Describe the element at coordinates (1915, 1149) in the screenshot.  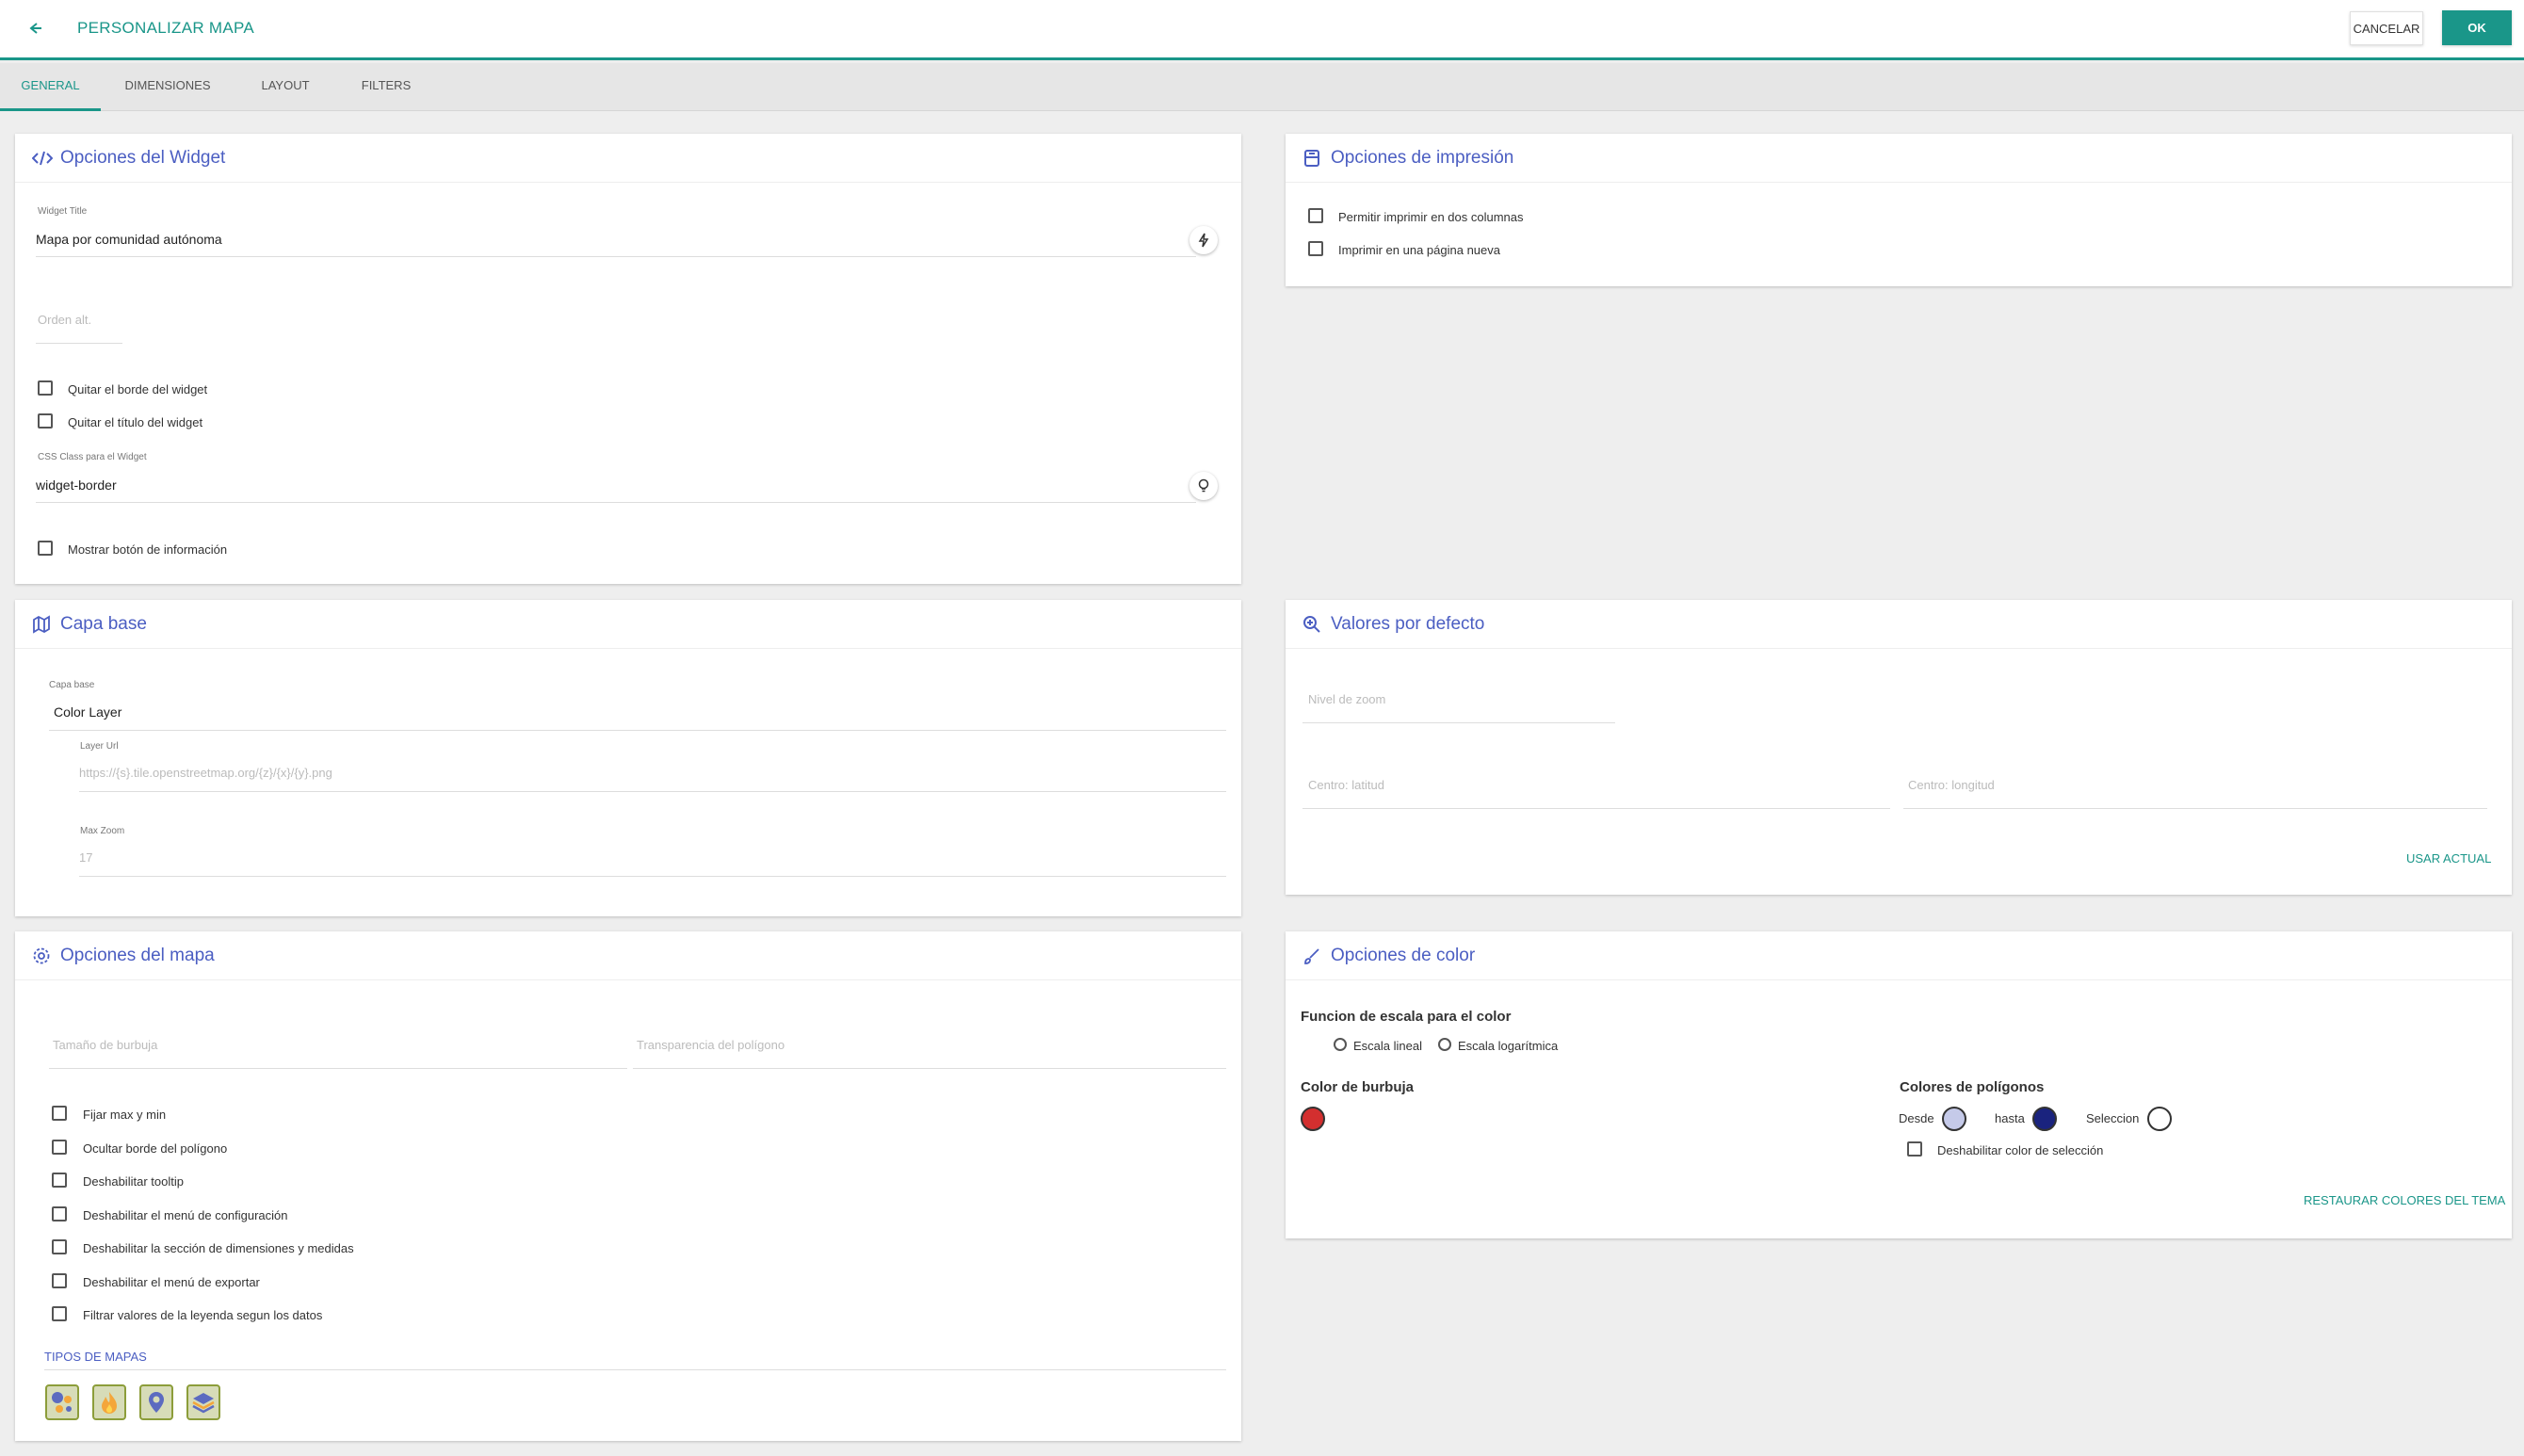
I see `disable-selection-color-checkbox` at that location.